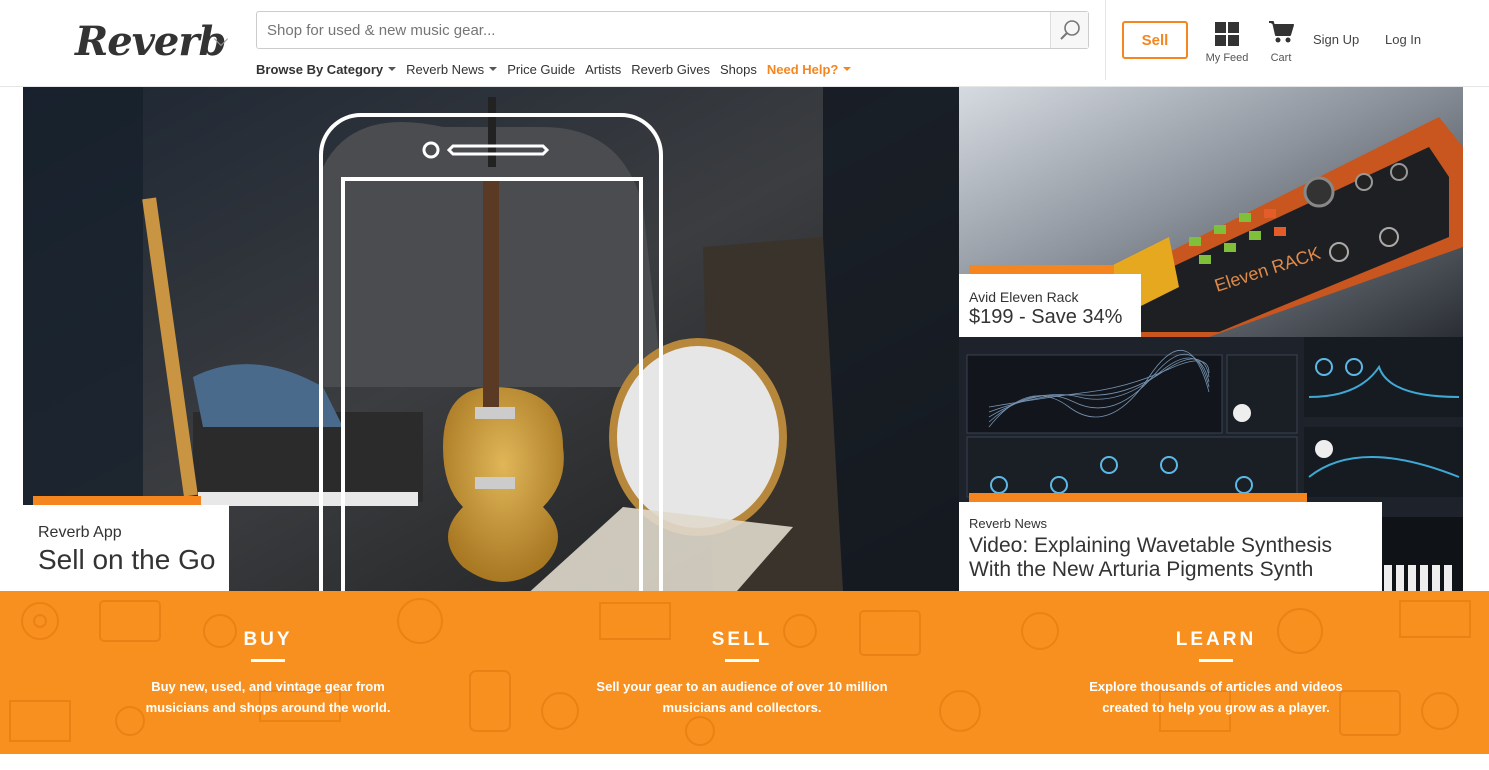 This screenshot has width=1489, height=770. What do you see at coordinates (1024, 297) in the screenshot?
I see `card-kicker: Avid Eleven Rack` at bounding box center [1024, 297].